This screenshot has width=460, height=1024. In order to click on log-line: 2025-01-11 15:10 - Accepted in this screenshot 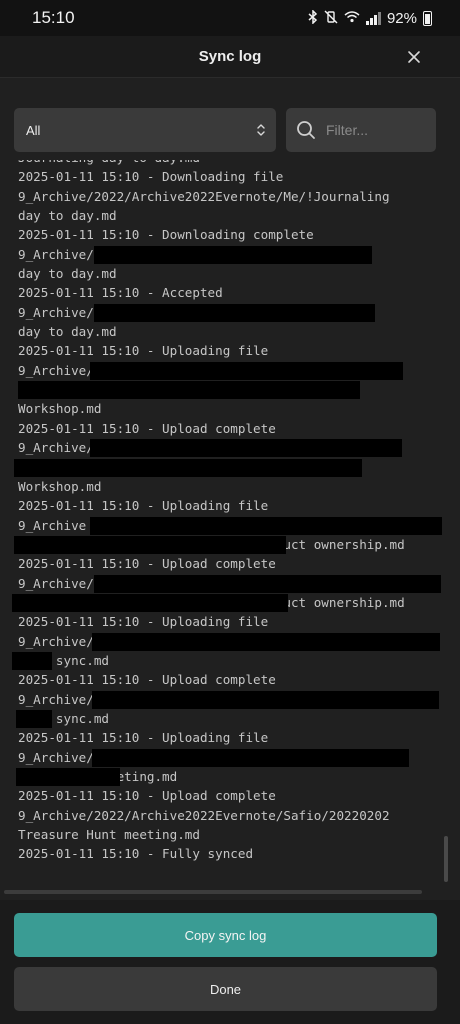, I will do `click(120, 293)`.